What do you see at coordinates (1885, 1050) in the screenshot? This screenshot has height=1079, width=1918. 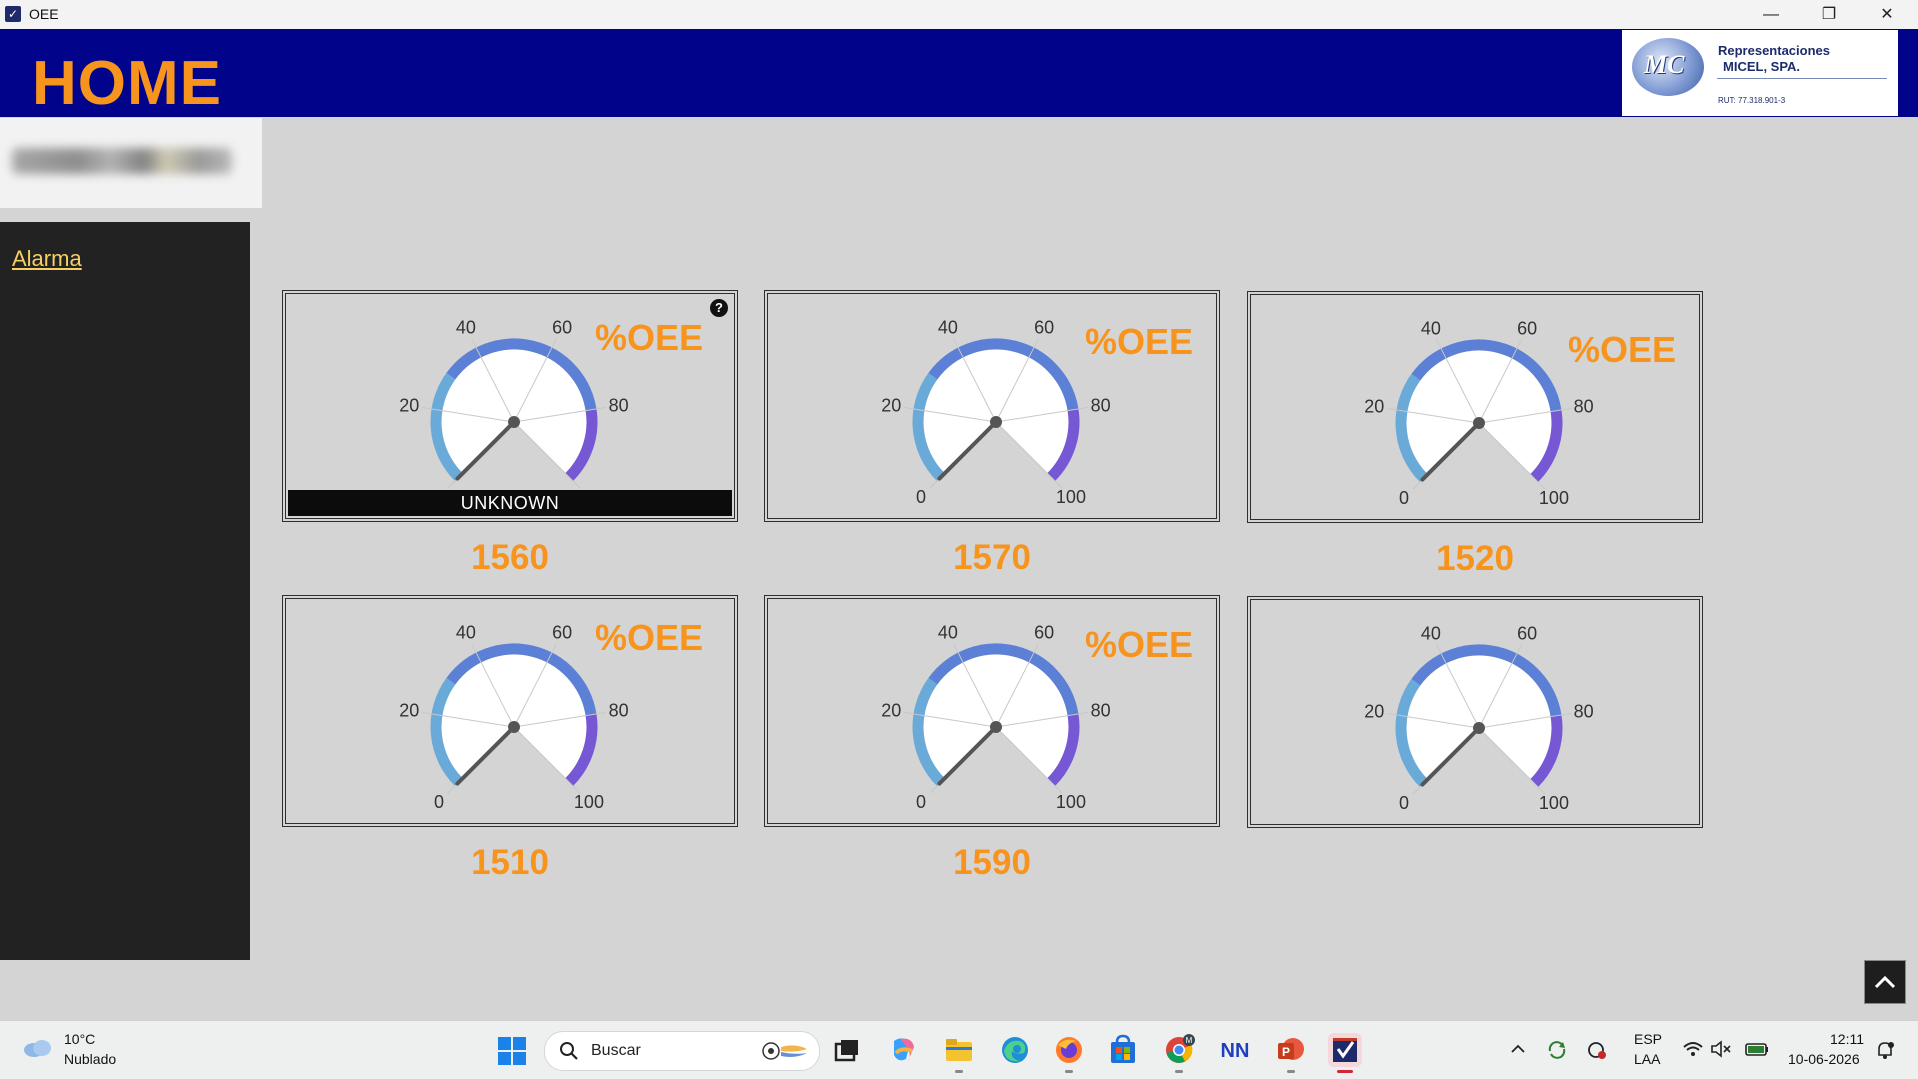 I see `notification-bell-icon` at bounding box center [1885, 1050].